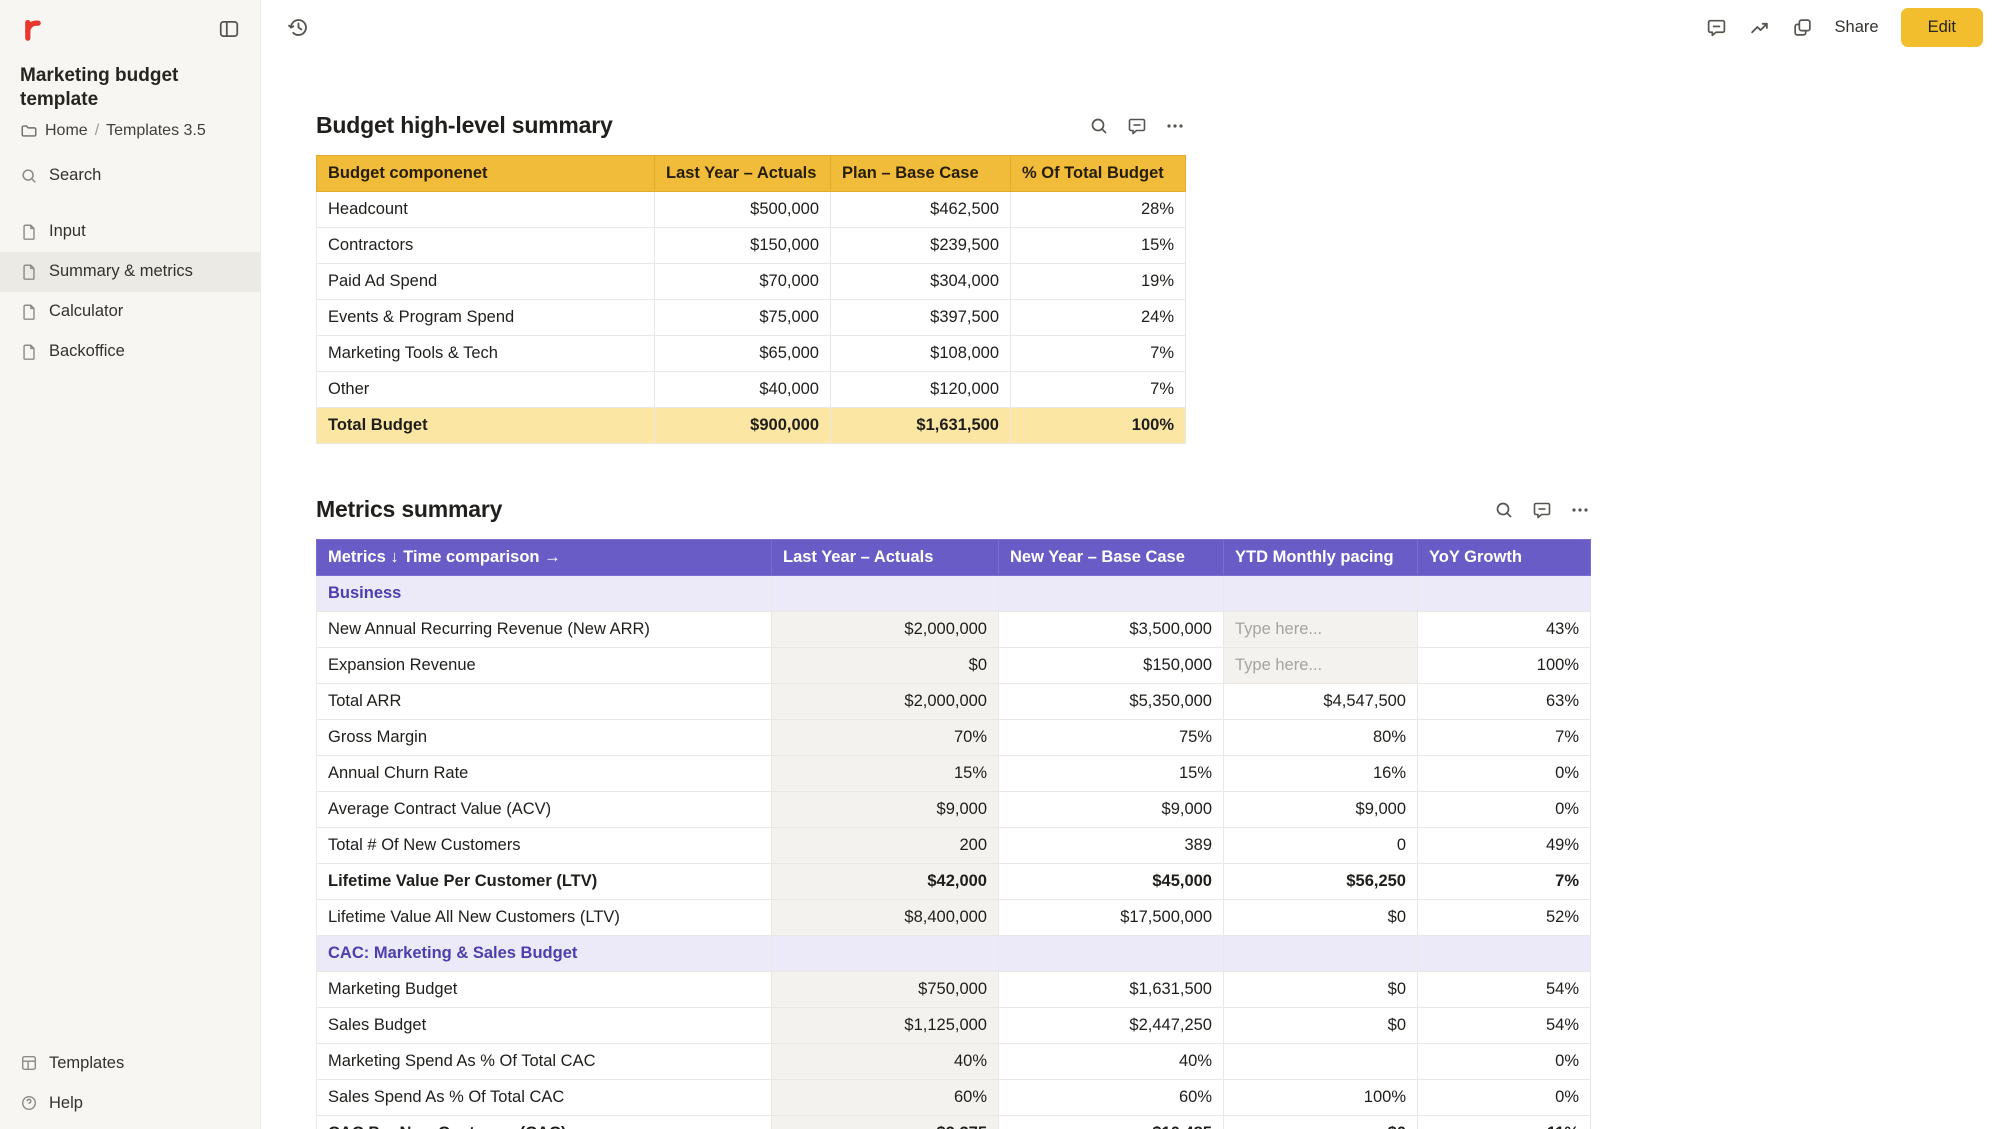 Image resolution: width=1999 pixels, height=1129 pixels. What do you see at coordinates (544, 701) in the screenshot?
I see `metrics-cell: Total ARR` at bounding box center [544, 701].